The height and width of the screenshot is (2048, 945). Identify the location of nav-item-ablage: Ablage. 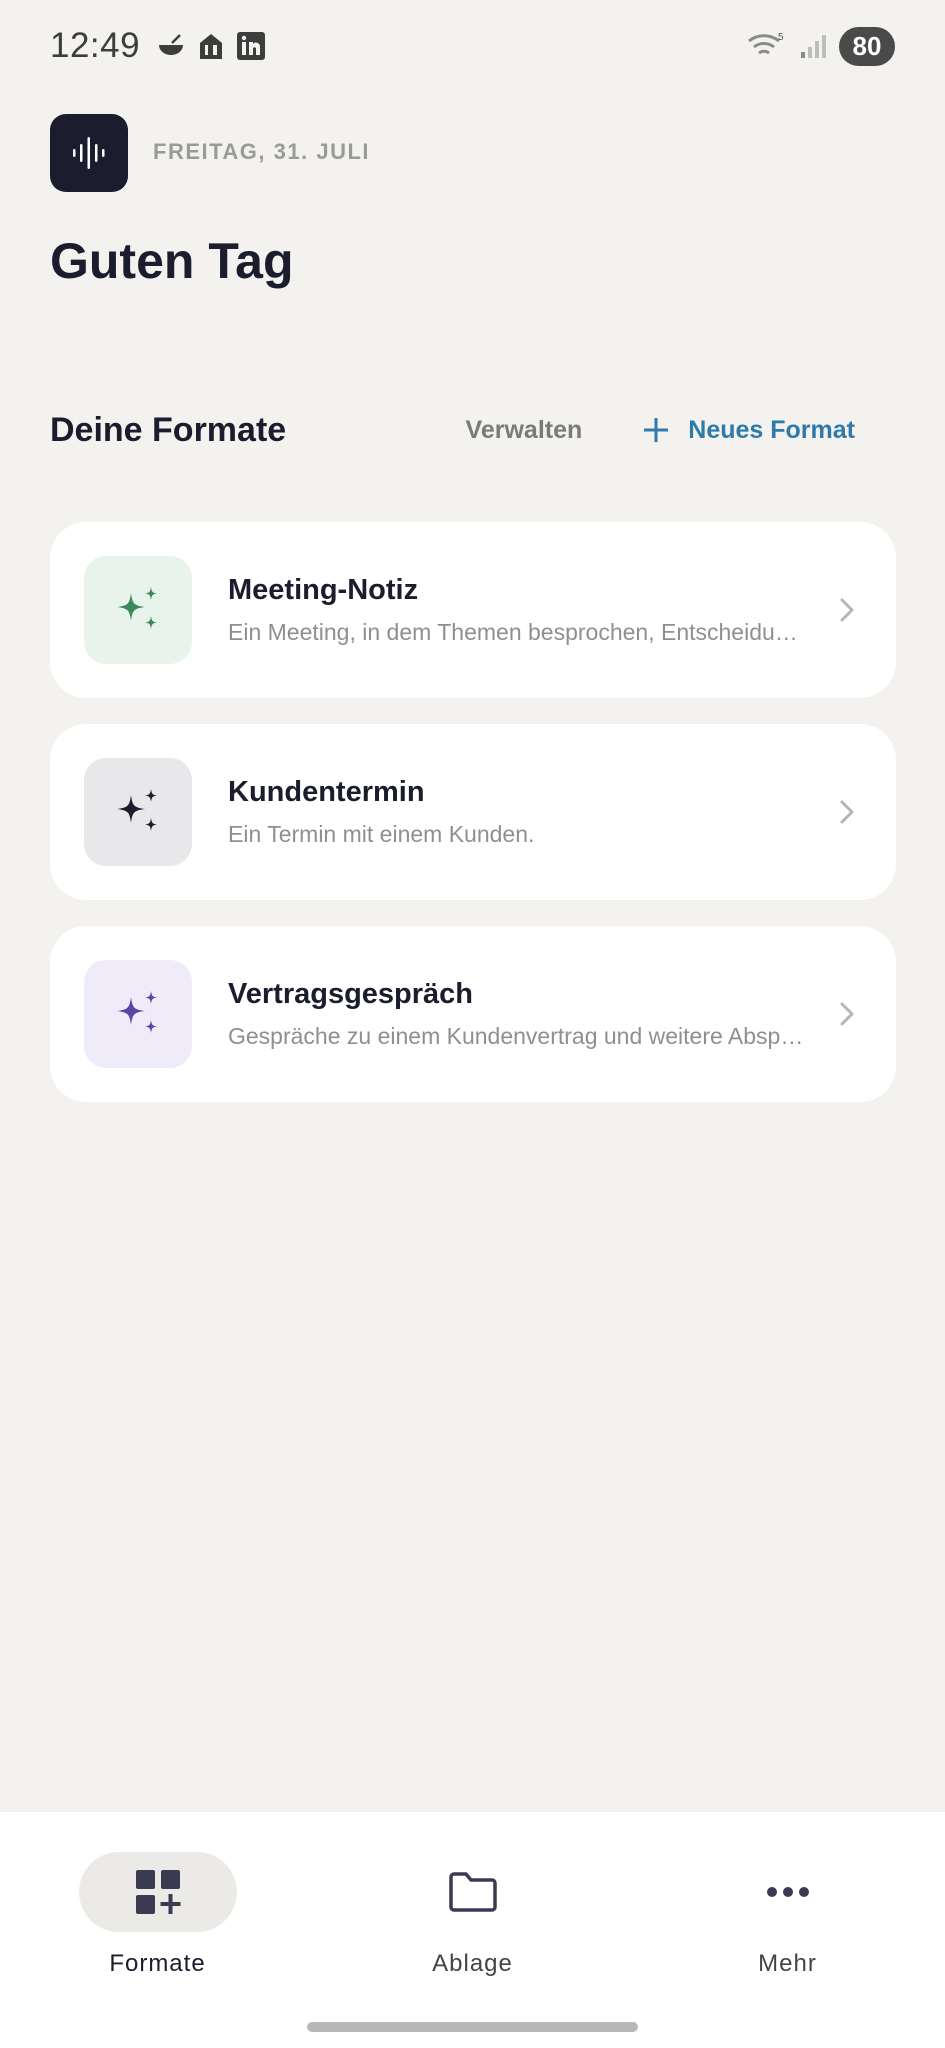
(473, 1950).